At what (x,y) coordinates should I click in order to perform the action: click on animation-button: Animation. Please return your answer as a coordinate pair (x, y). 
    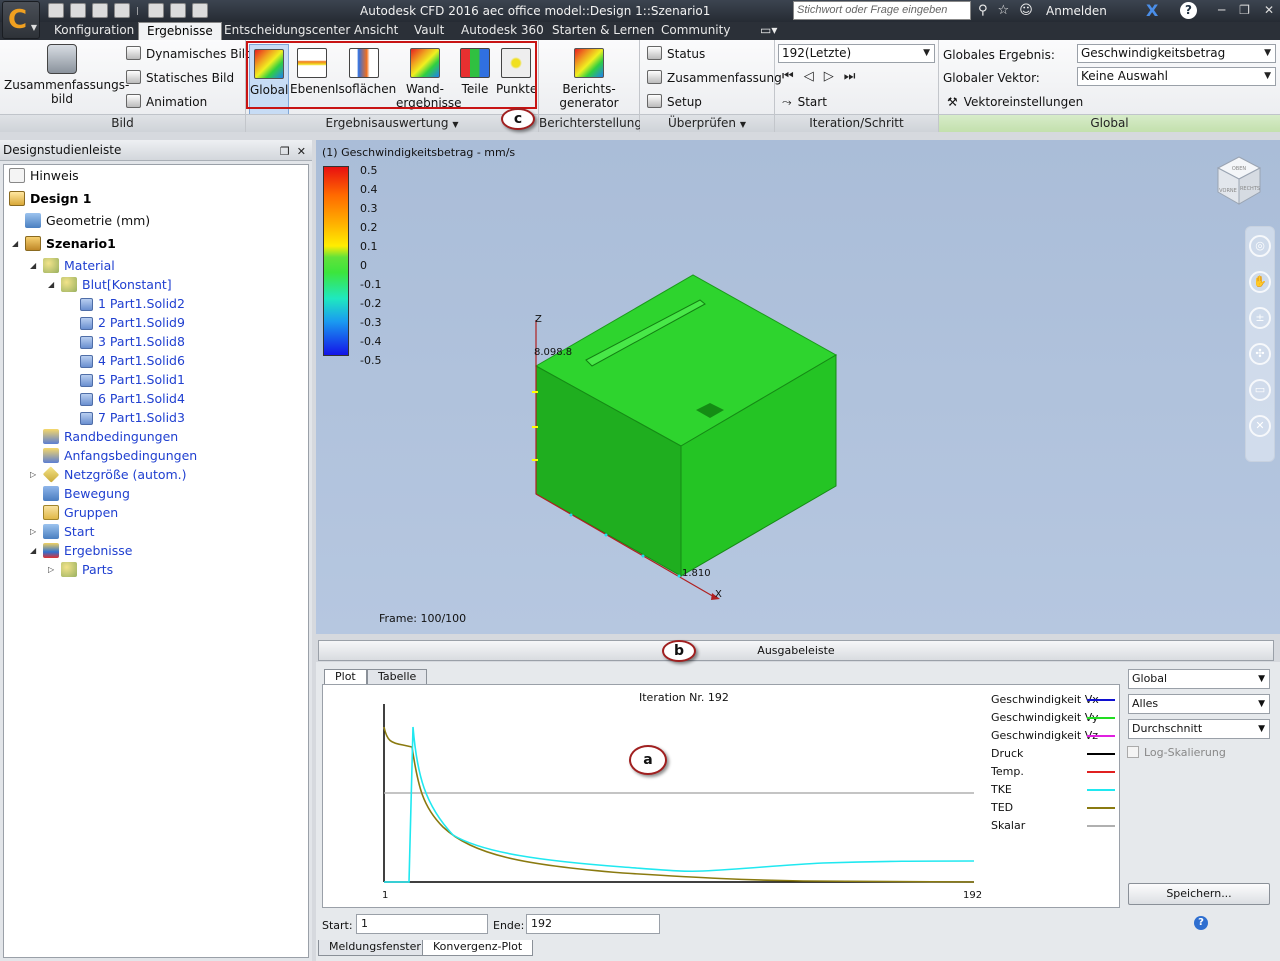
    Looking at the image, I should click on (166, 102).